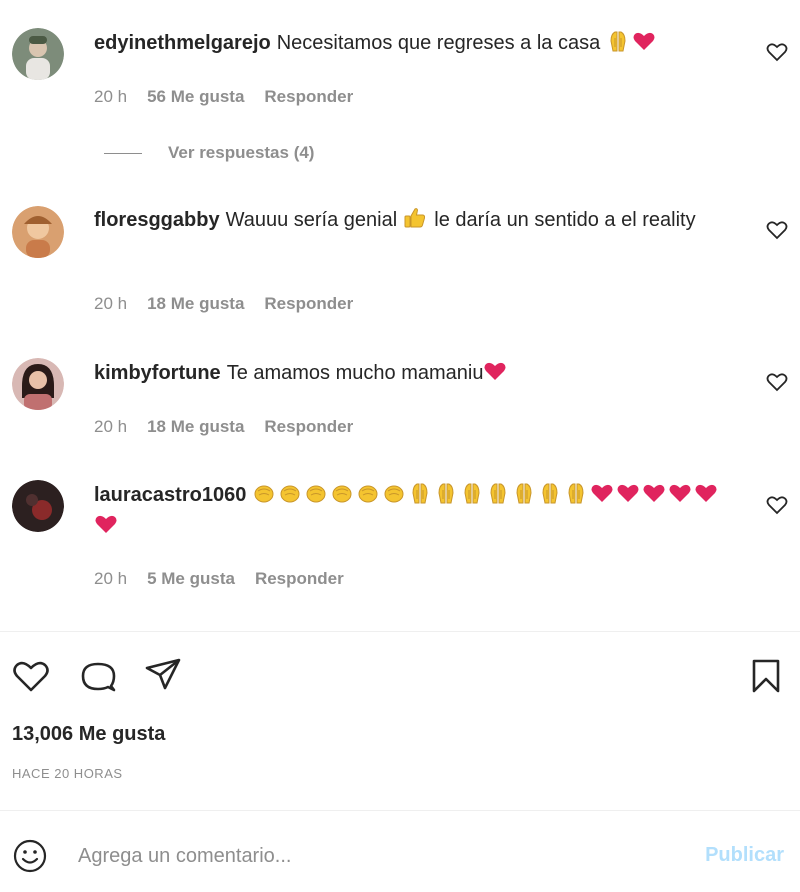 The image size is (800, 892). Describe the element at coordinates (157, 220) in the screenshot. I see `comment-username: floresggabby` at that location.